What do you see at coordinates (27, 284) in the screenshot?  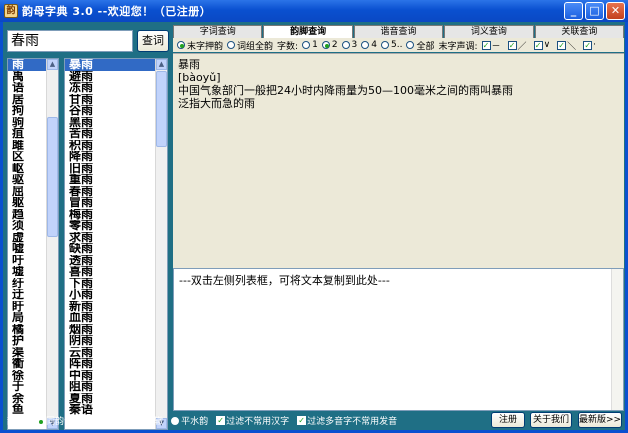 I see `rhyme-char-list-item: 纡` at bounding box center [27, 284].